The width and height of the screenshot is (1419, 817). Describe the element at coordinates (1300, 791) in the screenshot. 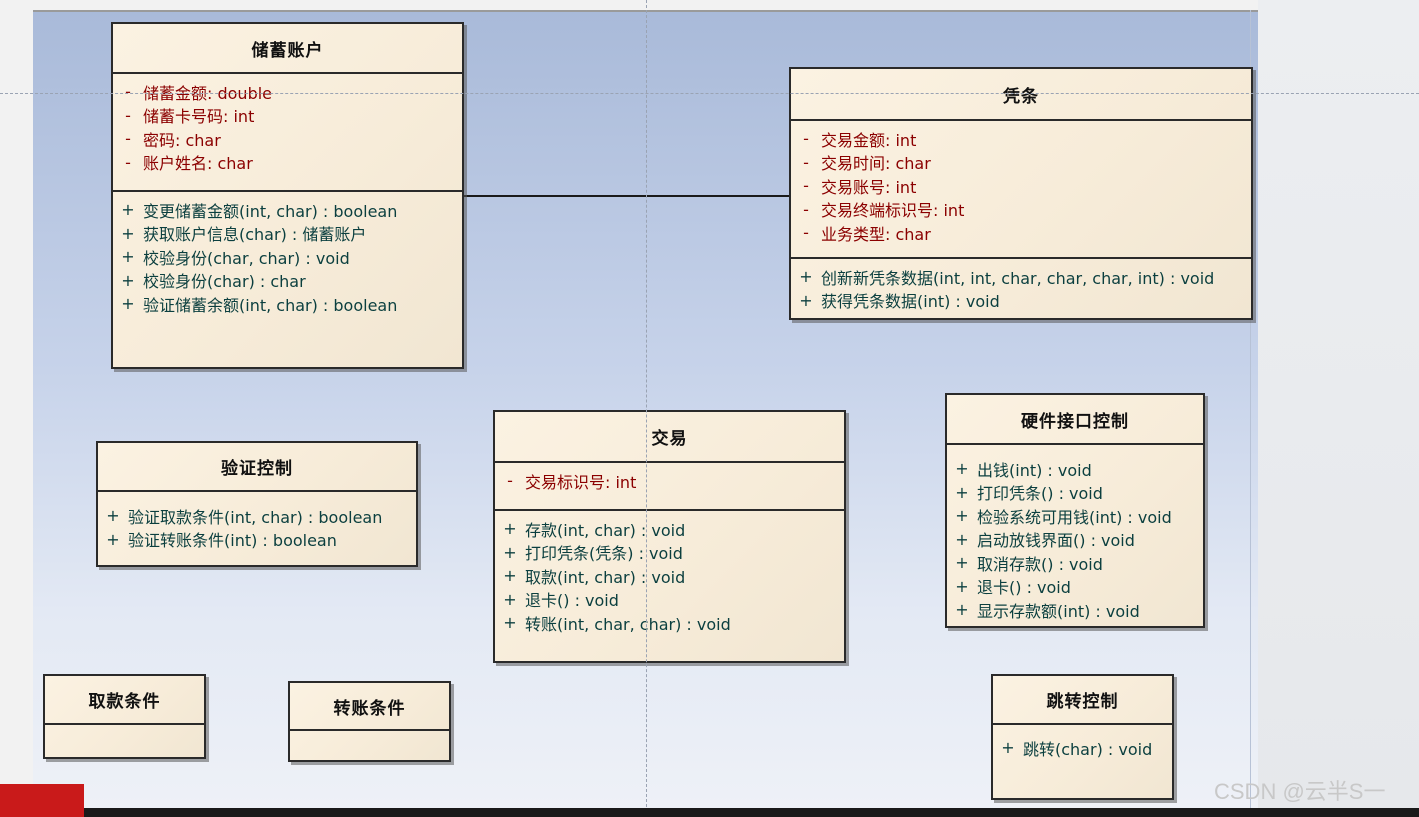

I see `watermark: CSDN @云半S一` at that location.